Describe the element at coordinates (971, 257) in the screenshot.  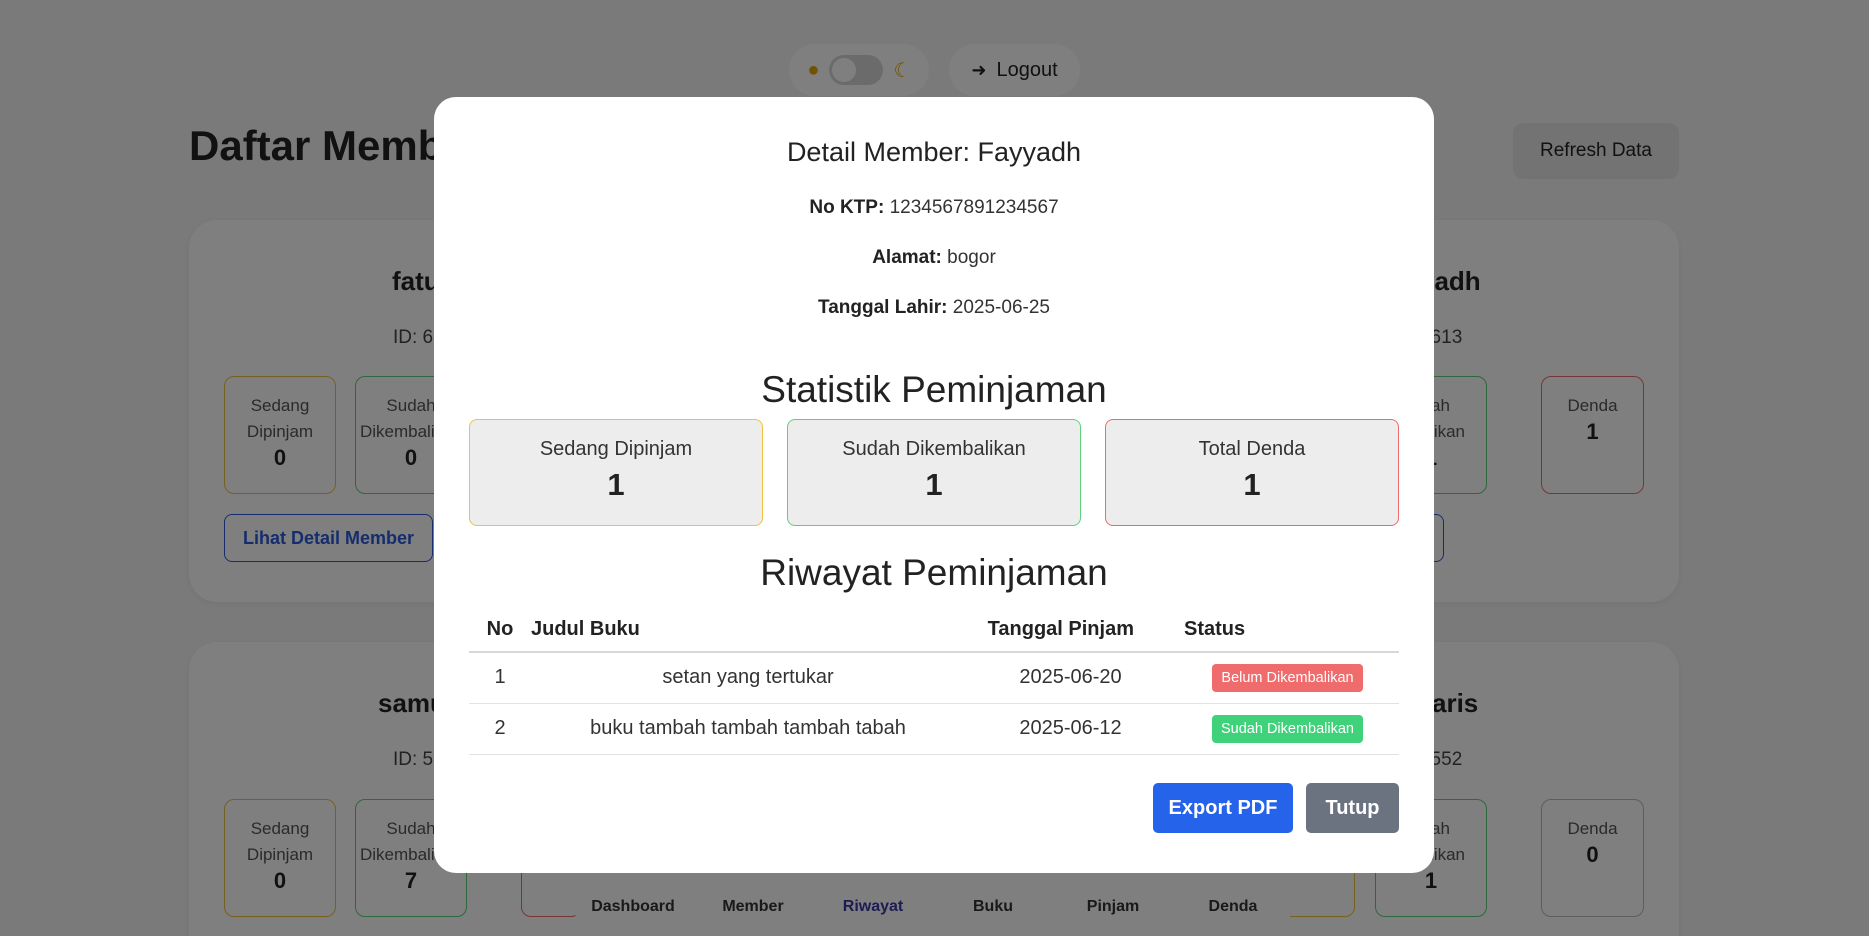
I see `alamat-value: bogor` at that location.